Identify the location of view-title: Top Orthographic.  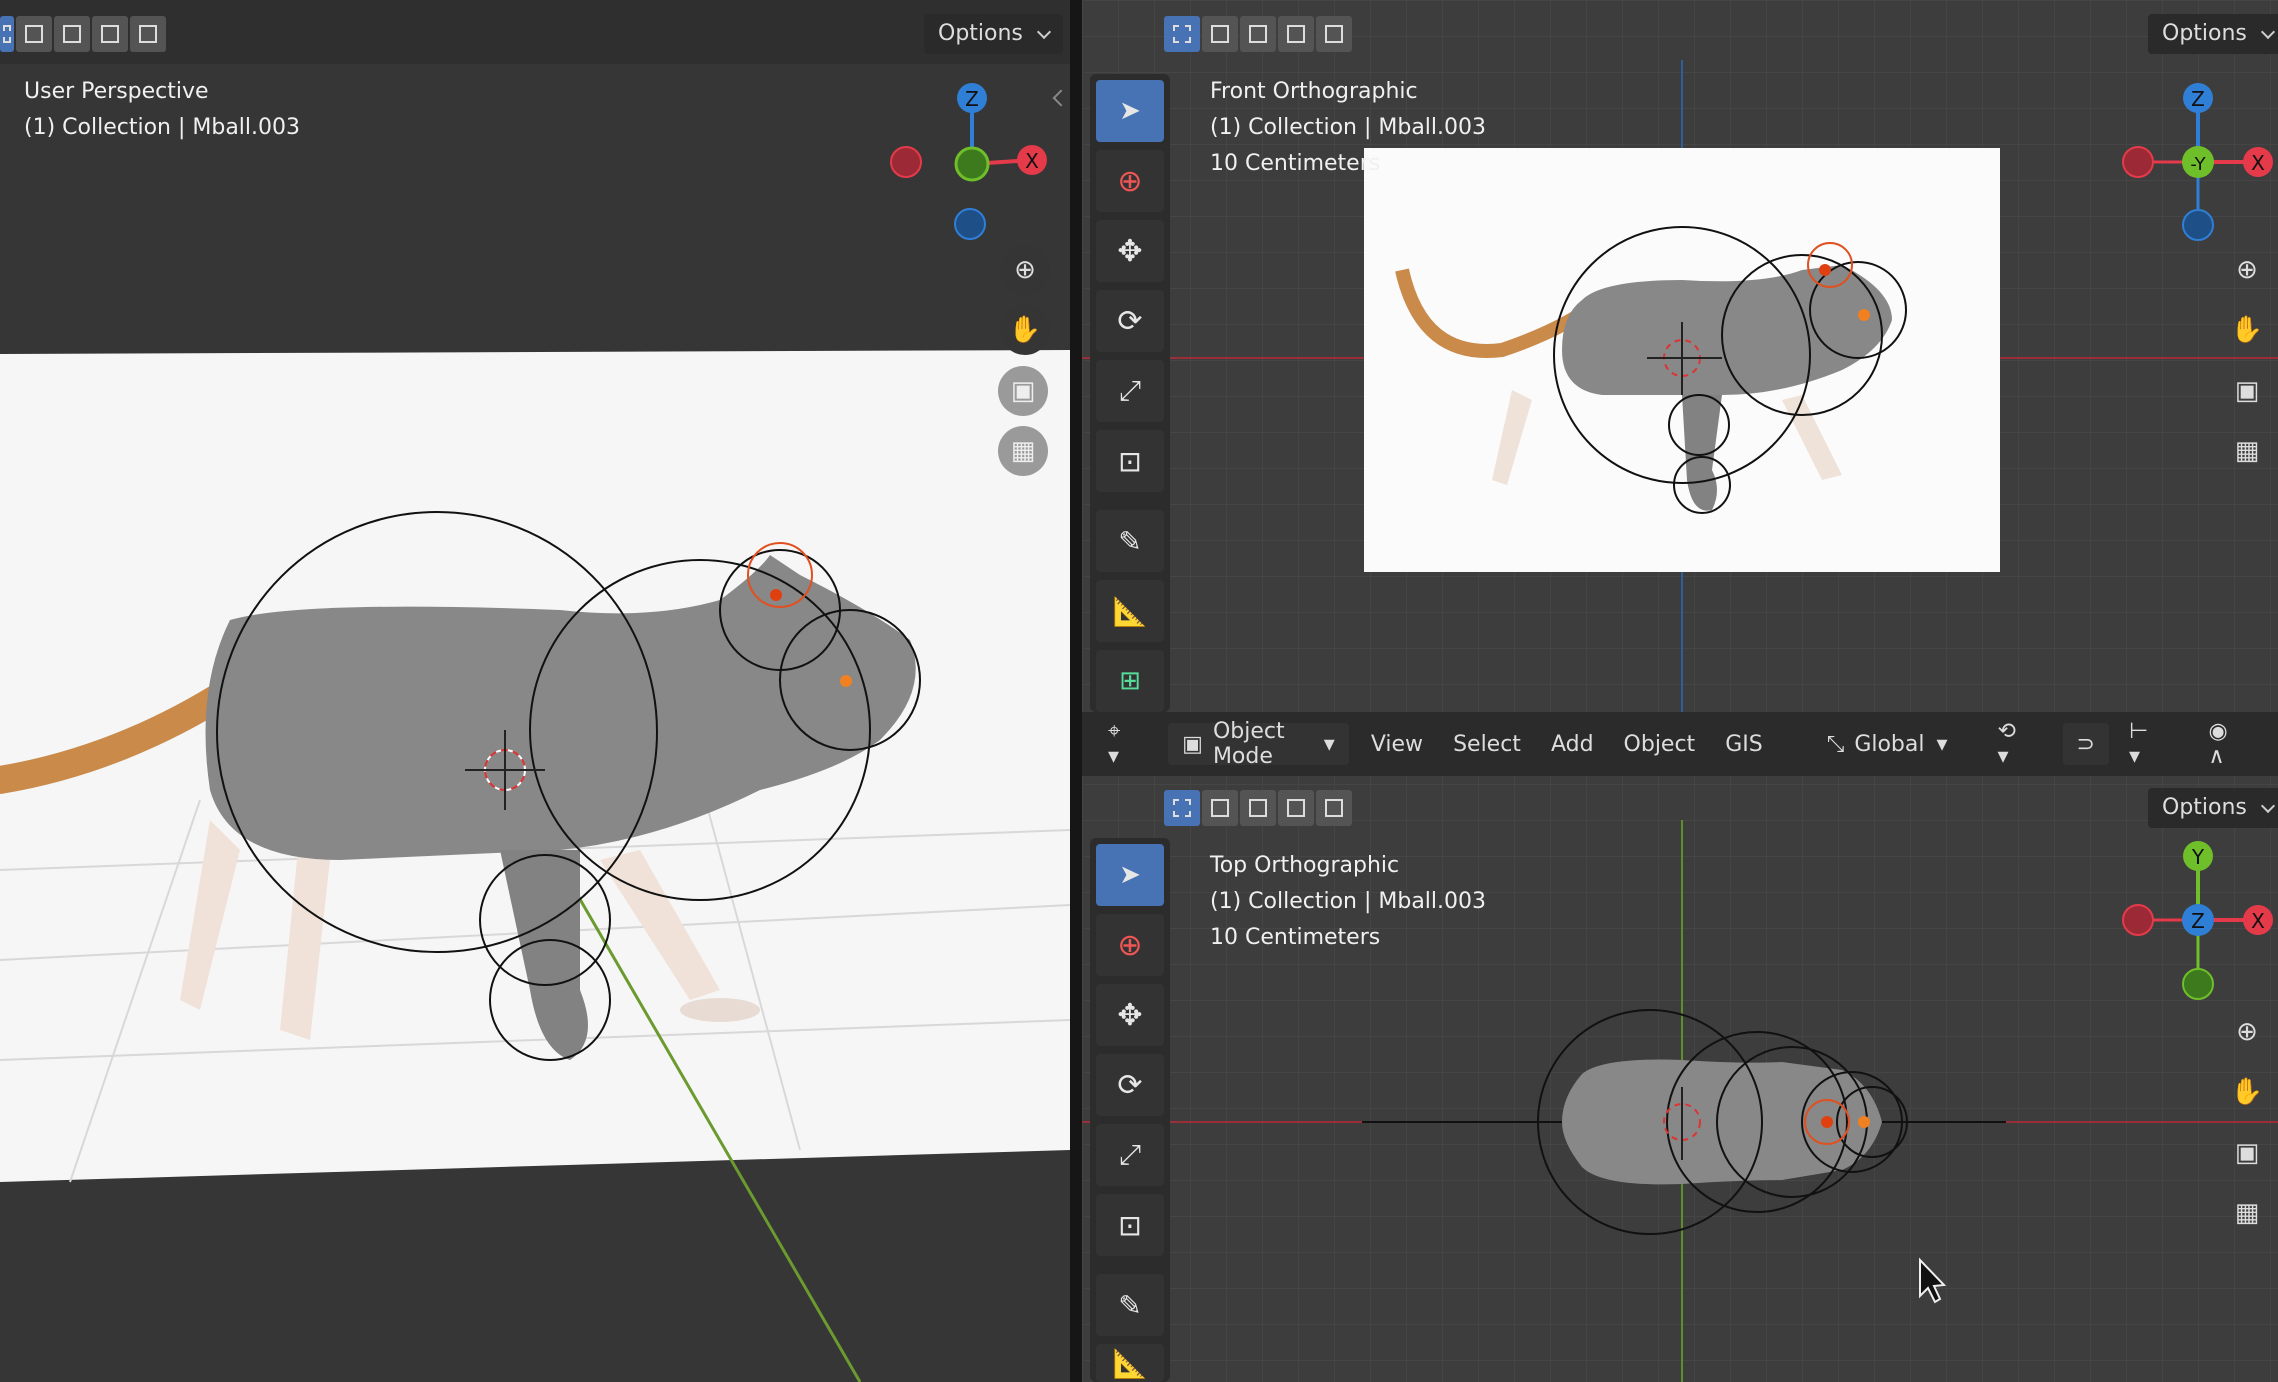
(1305, 865).